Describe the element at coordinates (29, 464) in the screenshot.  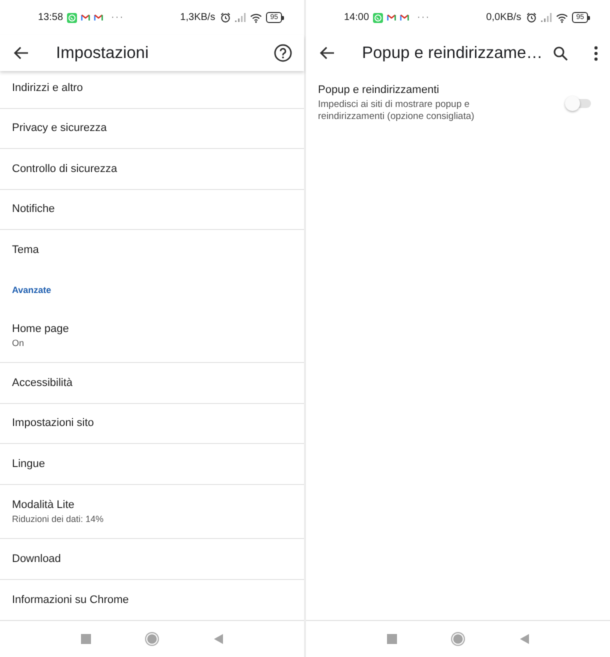
I see `item-title: Lingue` at that location.